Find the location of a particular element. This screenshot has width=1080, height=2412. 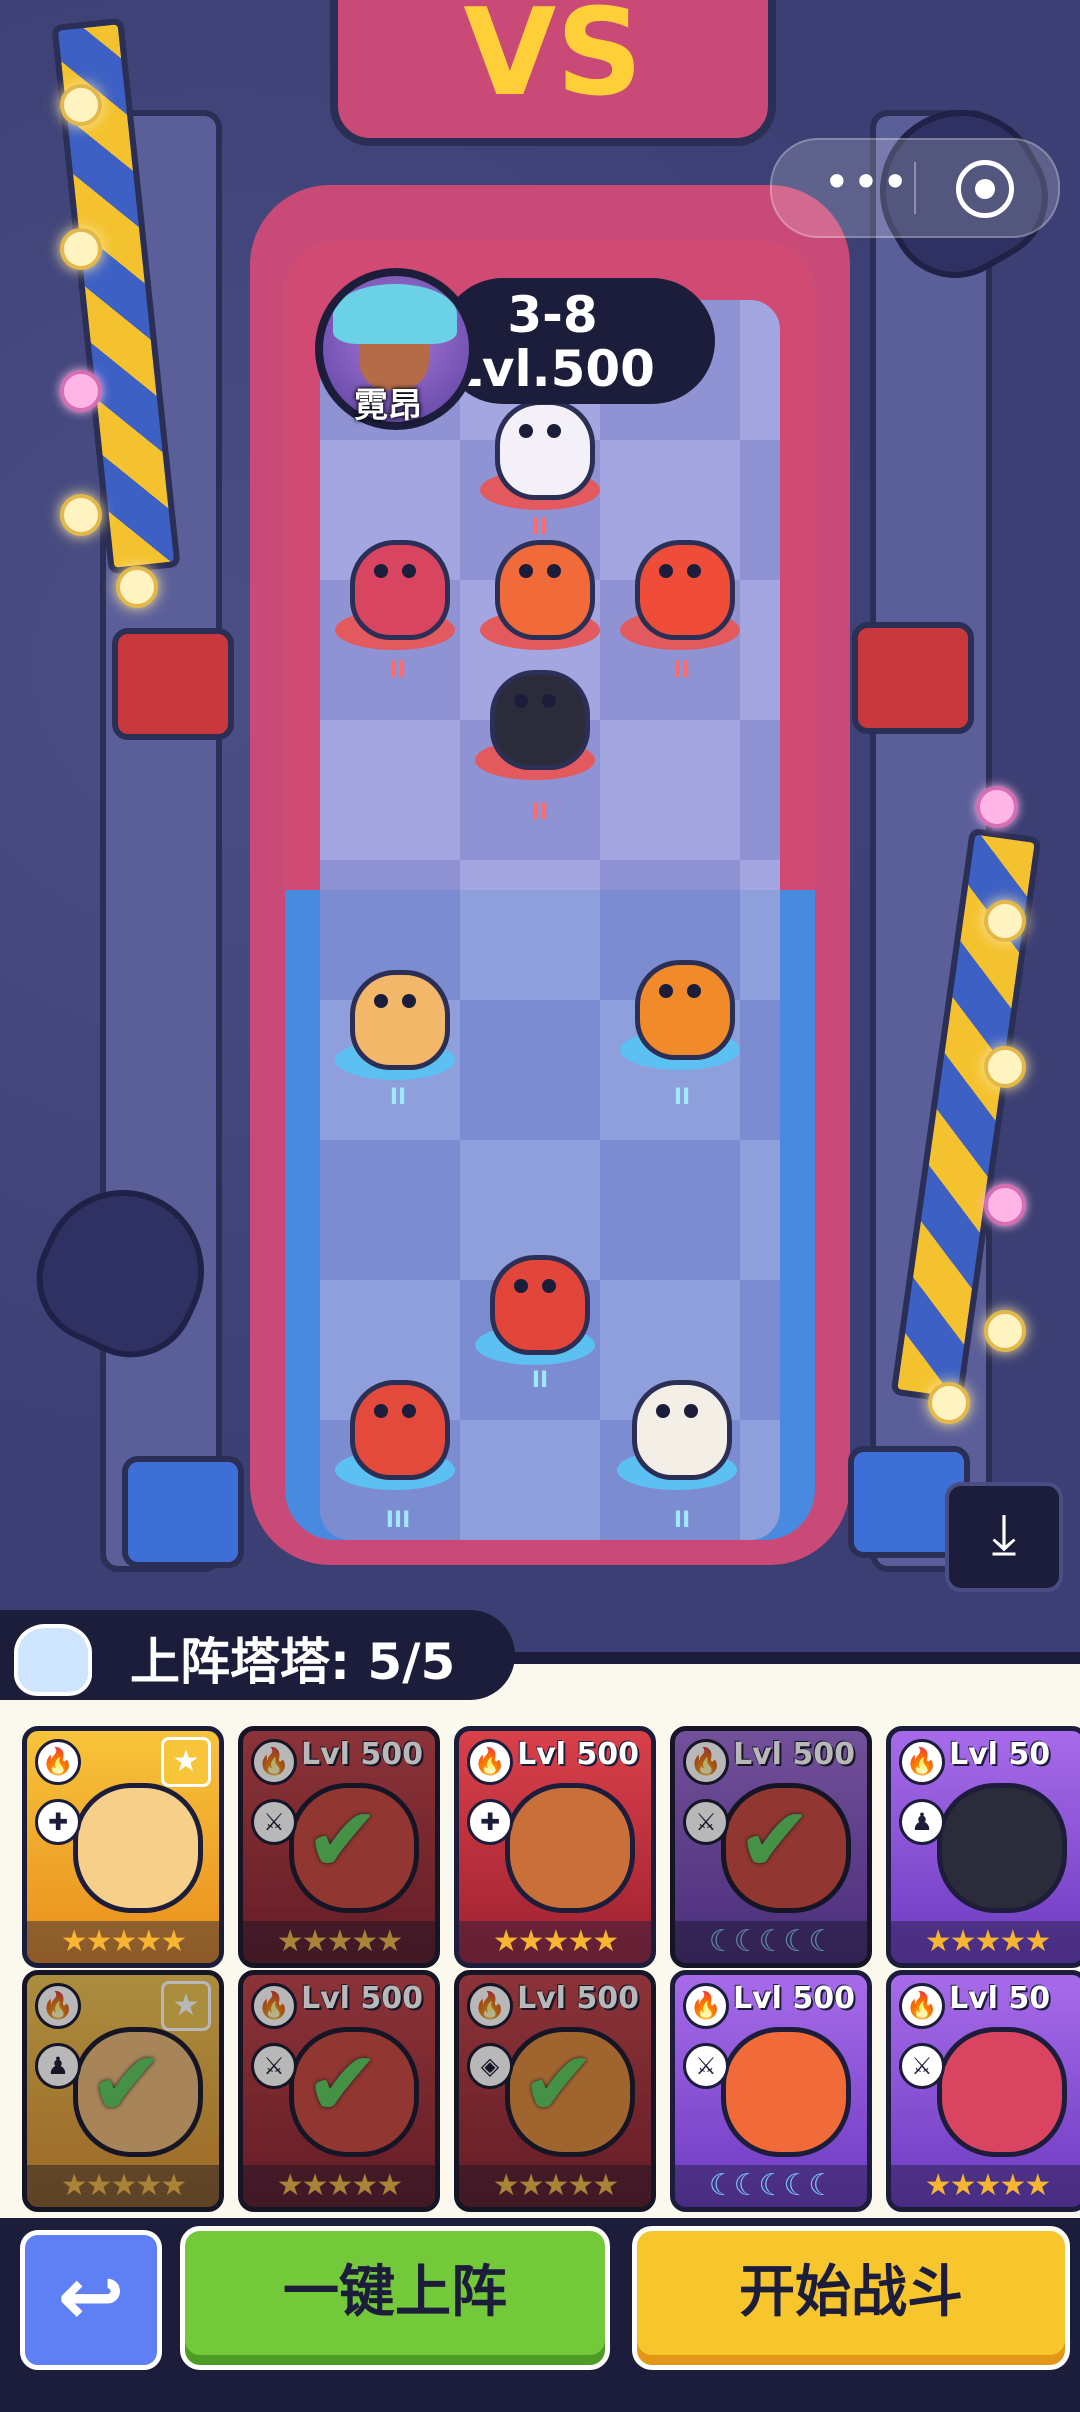

target-dot is located at coordinates (985, 189).